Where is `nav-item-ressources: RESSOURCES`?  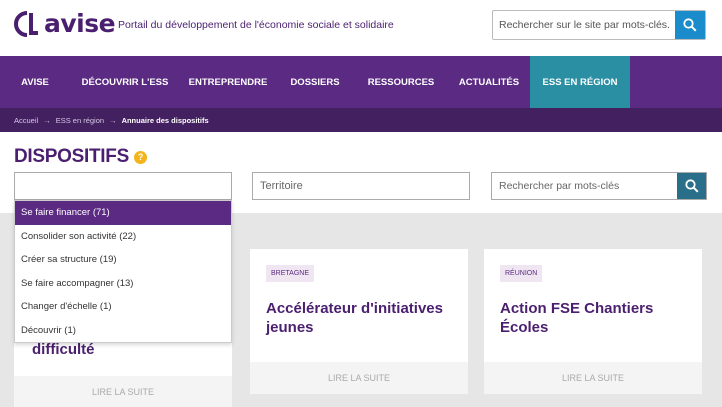 nav-item-ressources: RESSOURCES is located at coordinates (401, 82).